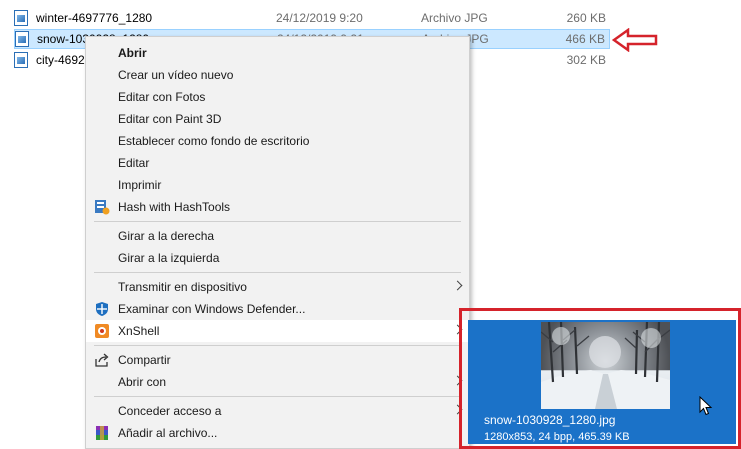 This screenshot has height=449, width=741. Describe the element at coordinates (277, 236) in the screenshot. I see `menu-item-girar-derecha: Girar a la derecha` at that location.